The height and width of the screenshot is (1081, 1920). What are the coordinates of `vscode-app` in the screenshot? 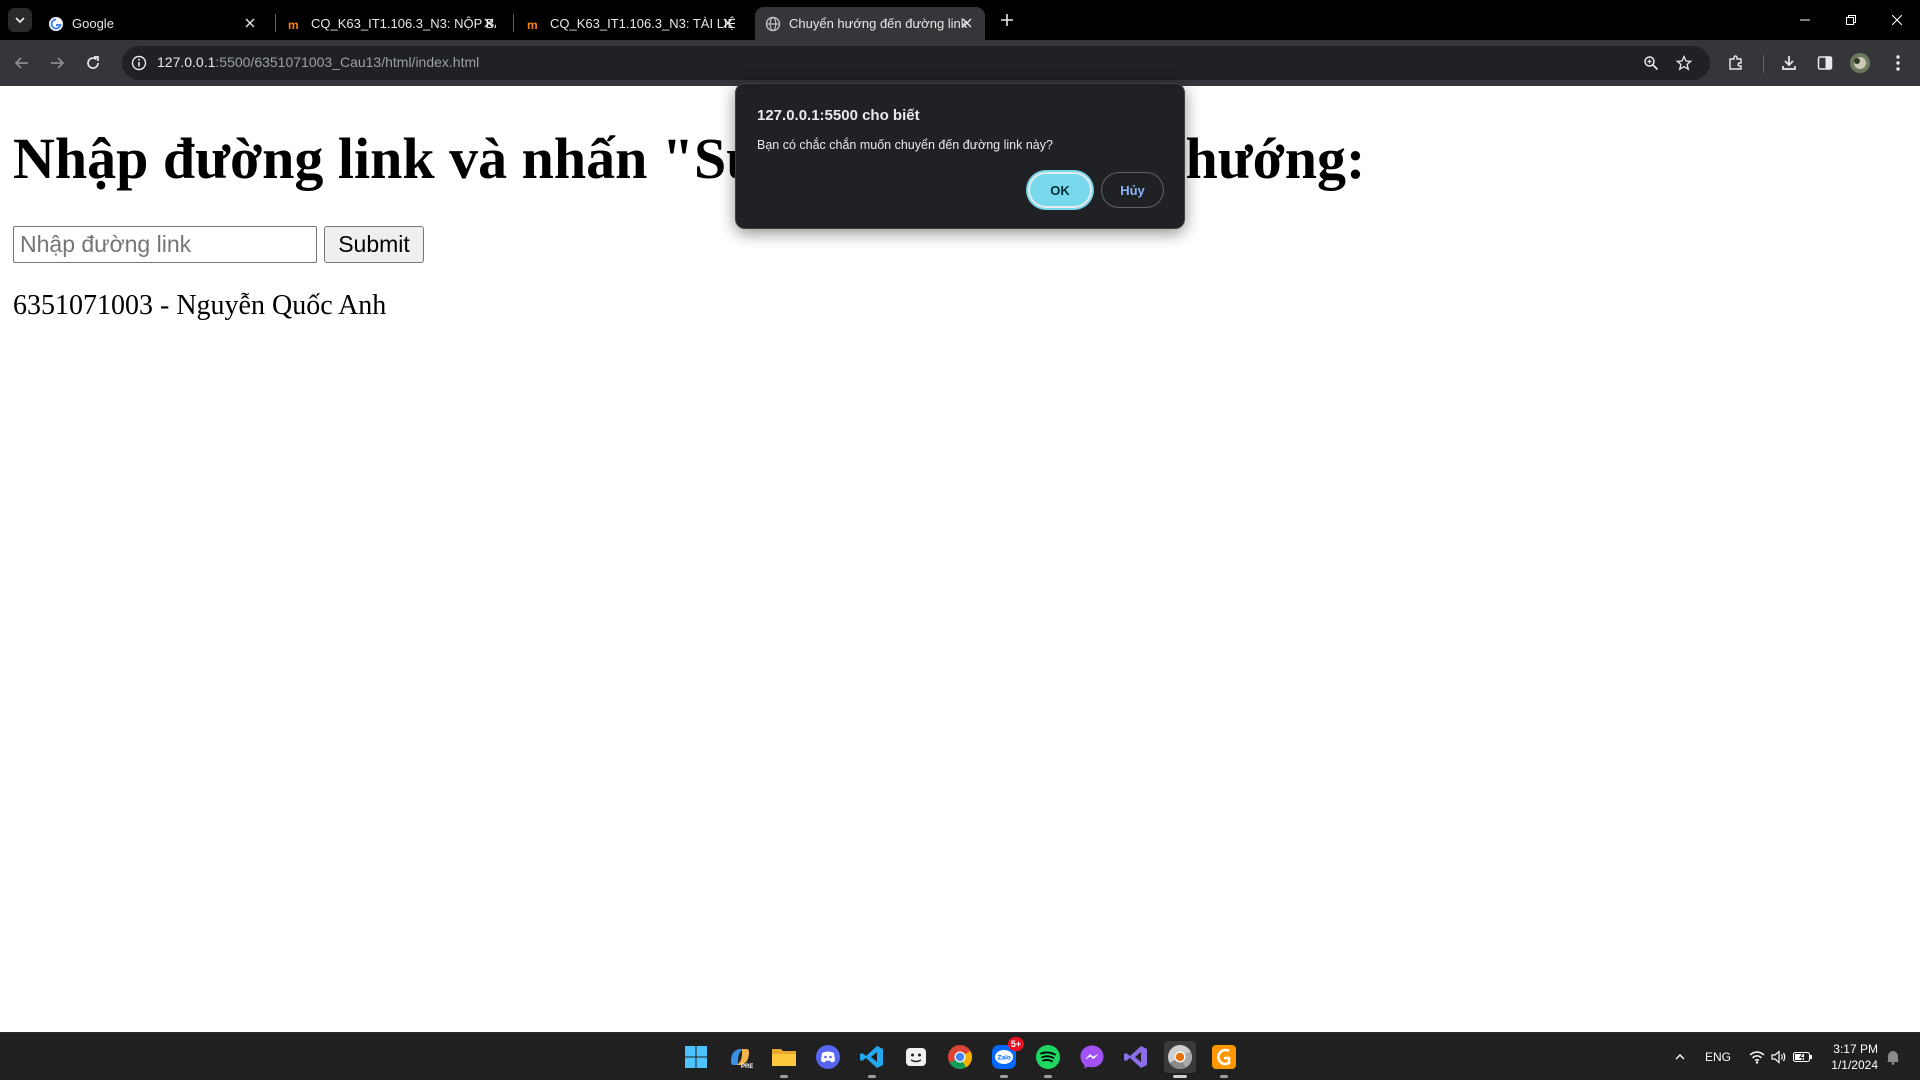 It's located at (872, 1059).